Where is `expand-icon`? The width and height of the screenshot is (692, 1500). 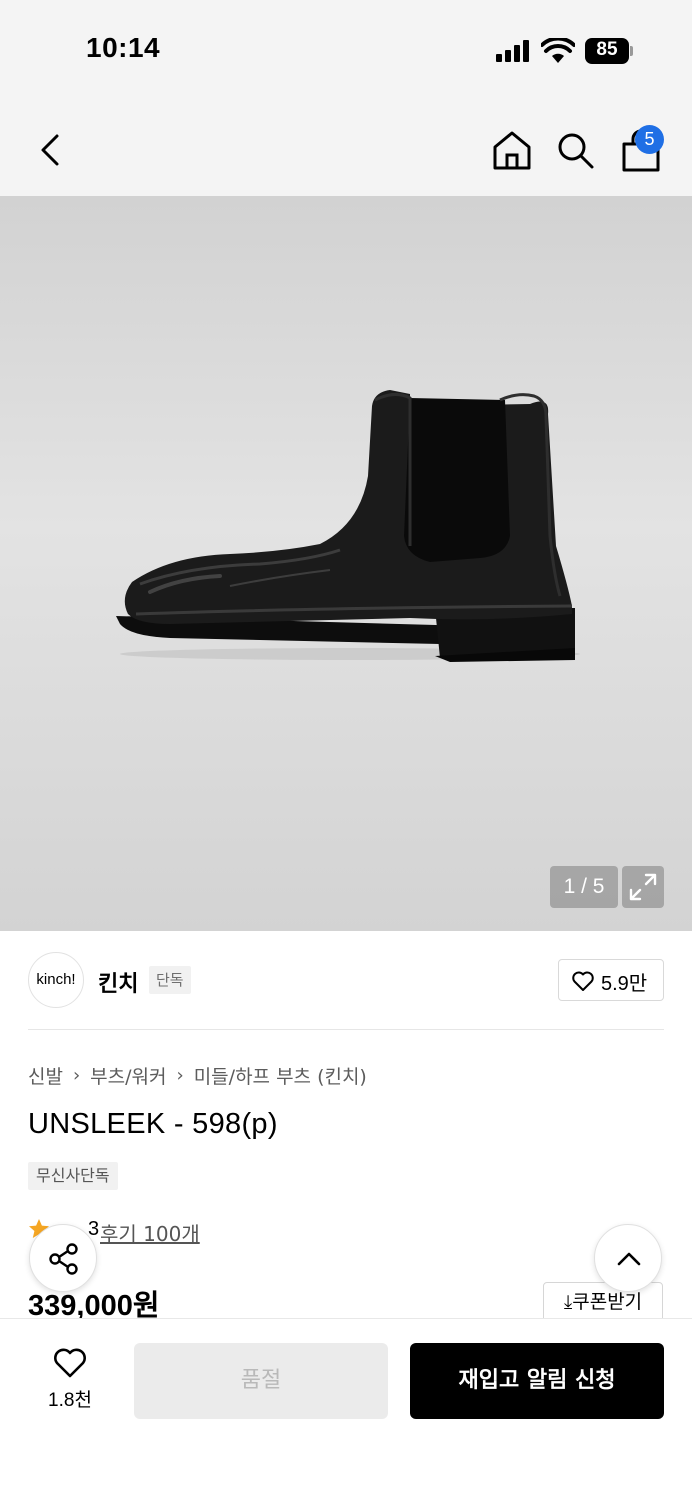 expand-icon is located at coordinates (643, 887).